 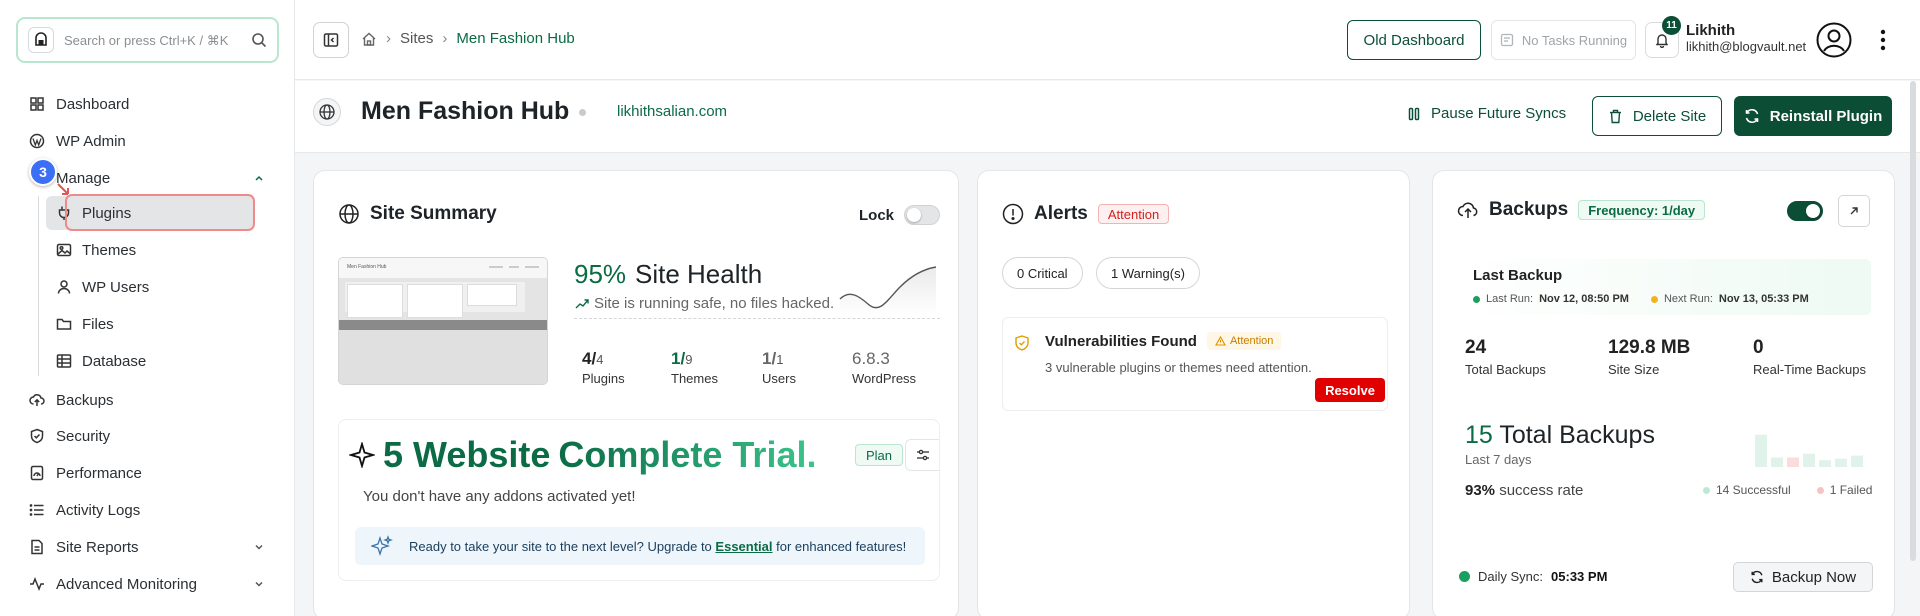 What do you see at coordinates (416, 38) in the screenshot?
I see `breadcrumb-sites: Sites` at bounding box center [416, 38].